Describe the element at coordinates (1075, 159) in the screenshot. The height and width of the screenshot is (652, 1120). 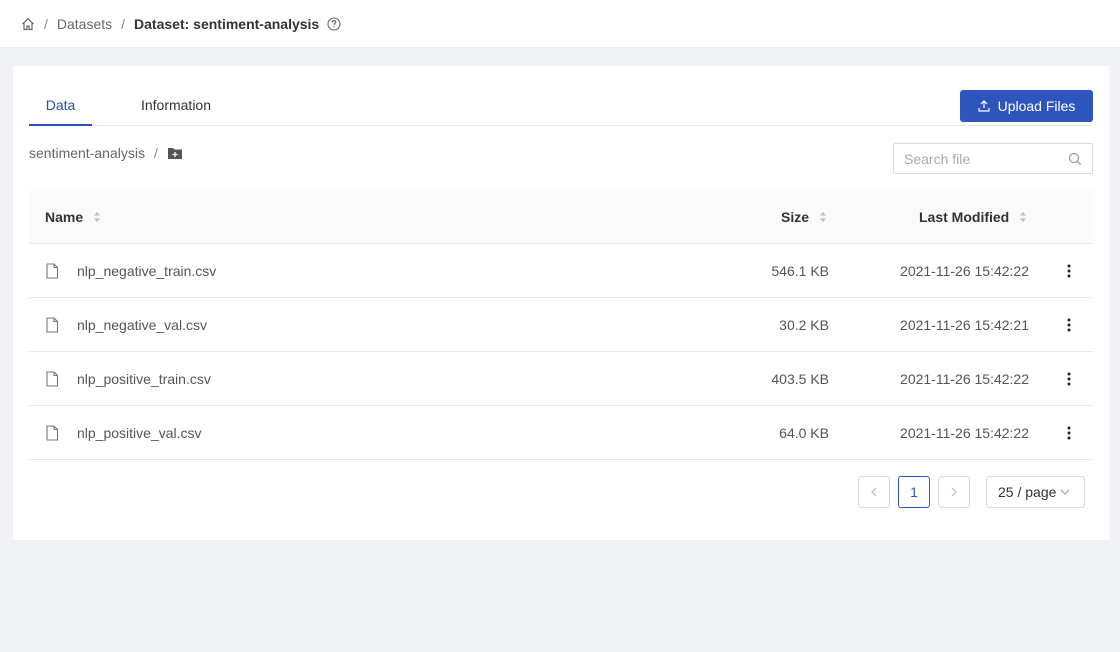
I see `search-icon` at that location.